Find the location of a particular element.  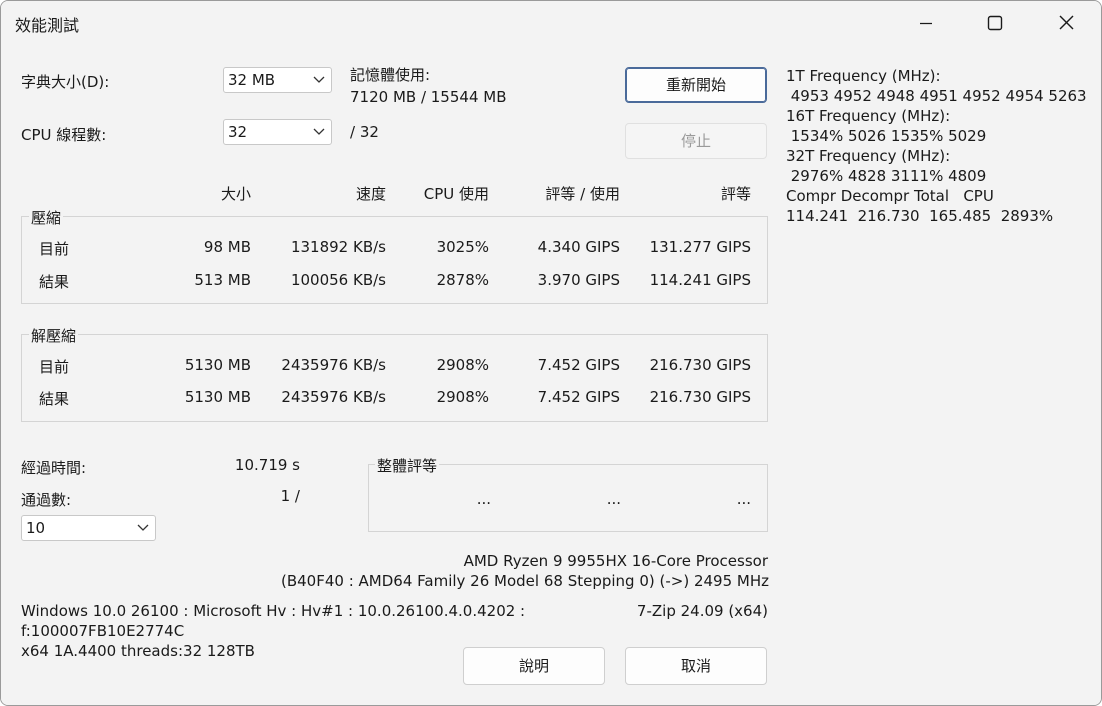

passes-select: 10 is located at coordinates (88, 528).